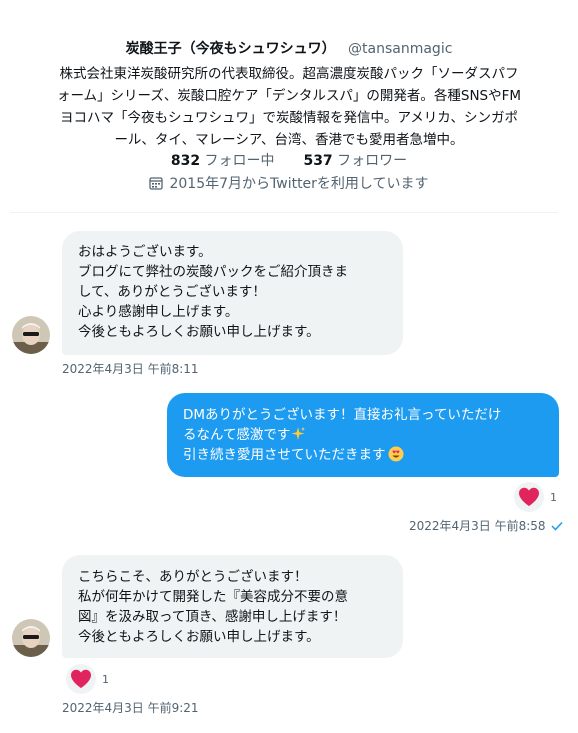  I want to click on profile-display-name: 炭酸王子（今夜もシュワシュワ）, so click(231, 49).